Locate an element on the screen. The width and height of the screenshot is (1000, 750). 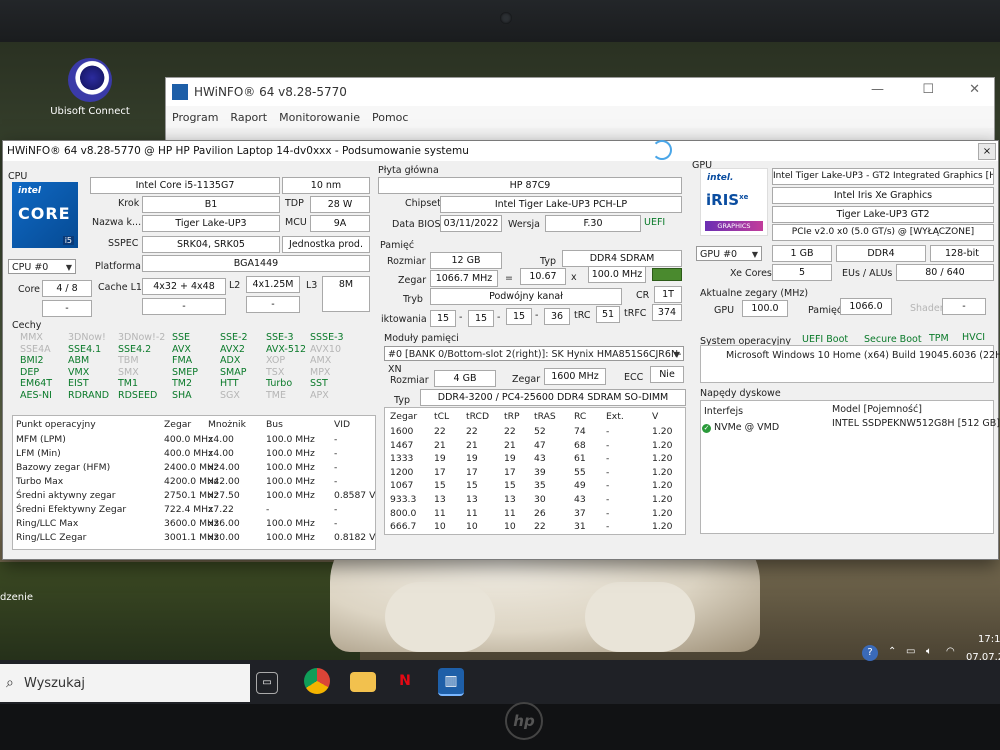
drive-row: ✓ NVMe @ VMD is located at coordinates (740, 427).